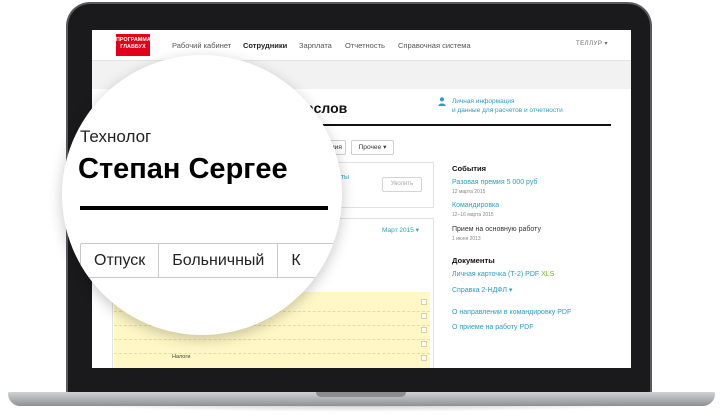 The image size is (723, 415). Describe the element at coordinates (496, 229) in the screenshot. I see `event-hire-text: Прием на основную работу` at that location.